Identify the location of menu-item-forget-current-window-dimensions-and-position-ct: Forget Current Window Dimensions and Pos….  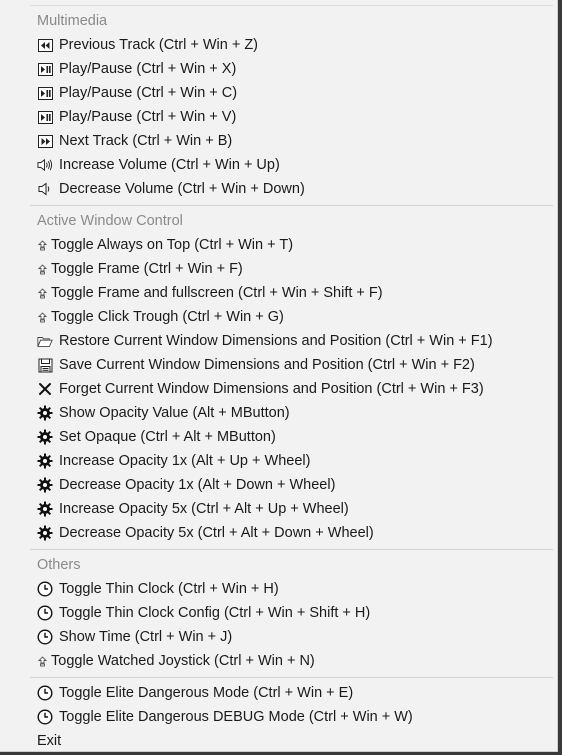
(278, 389).